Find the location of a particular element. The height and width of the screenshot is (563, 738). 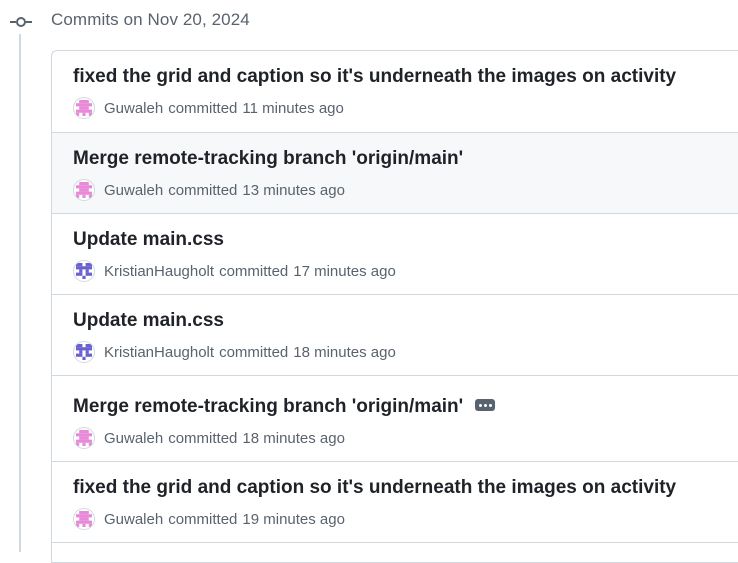

commit-time: 17 minutes ago is located at coordinates (344, 271).